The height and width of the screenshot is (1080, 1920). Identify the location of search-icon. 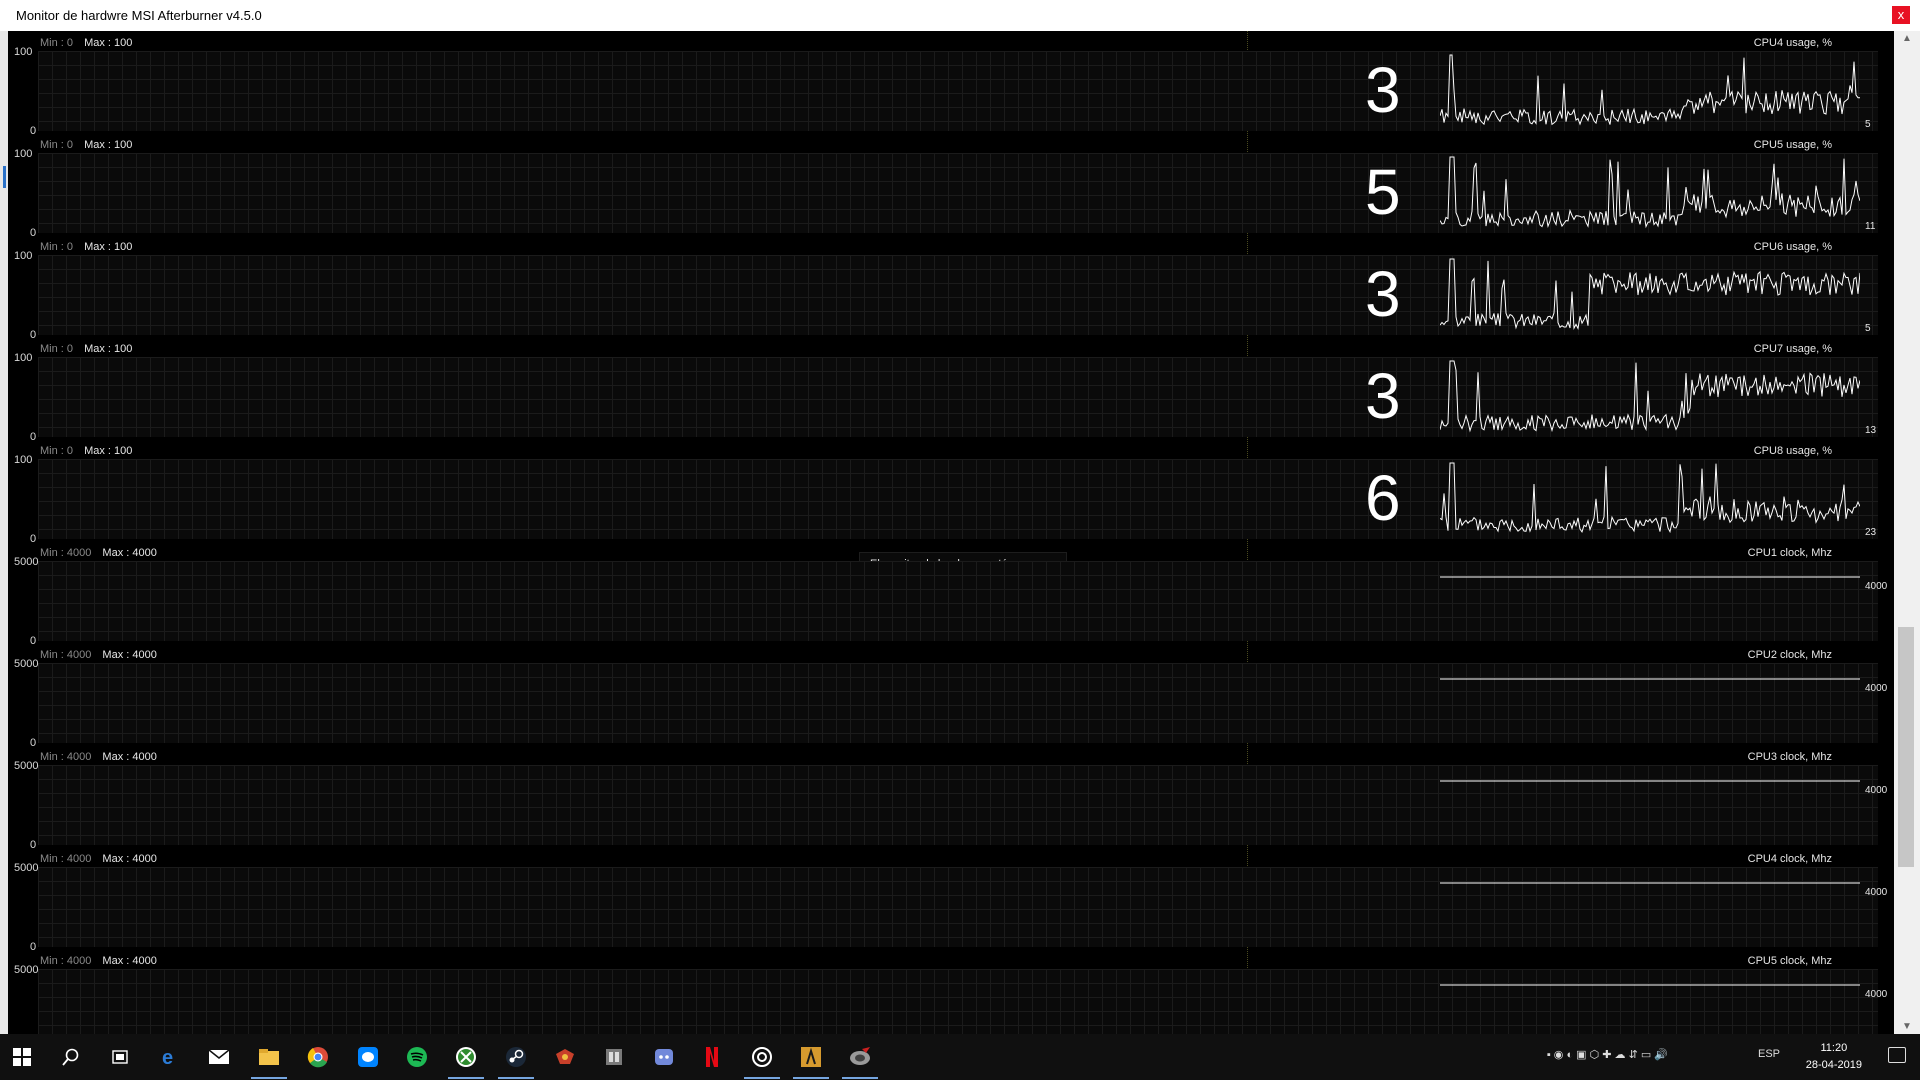
(71, 1057).